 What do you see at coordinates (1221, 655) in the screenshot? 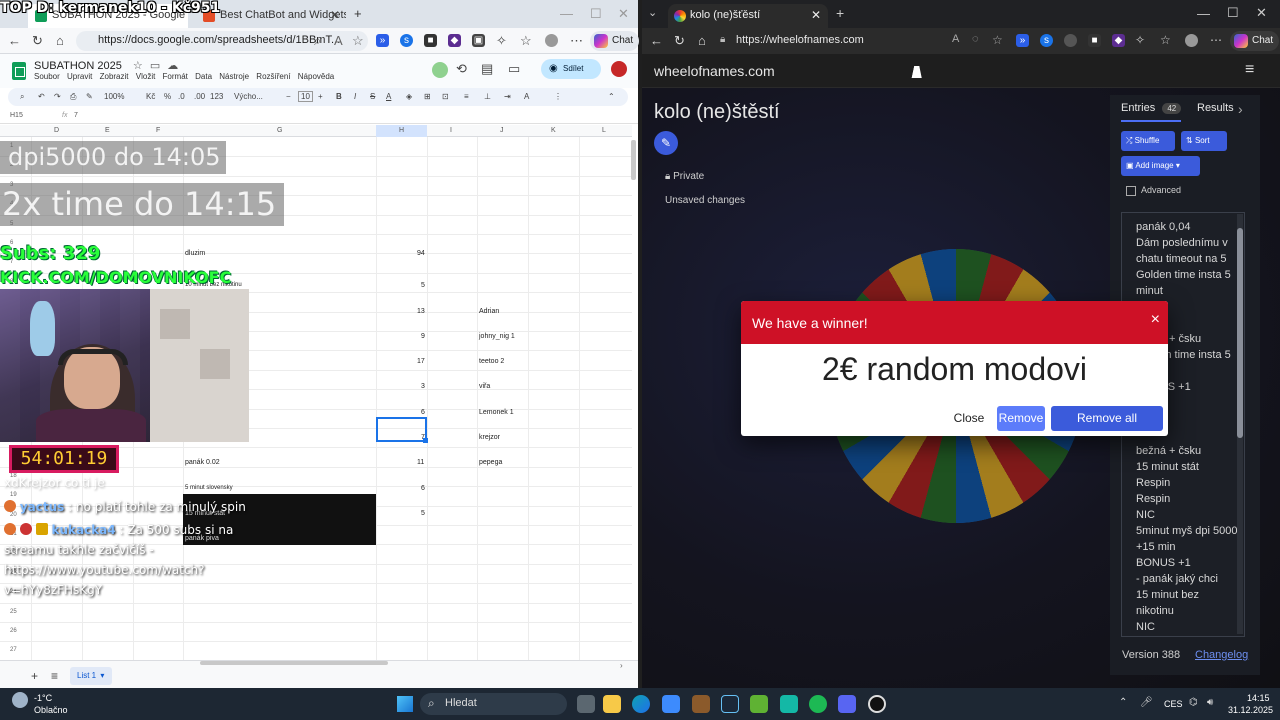
I see `changelog-link: Changelog` at bounding box center [1221, 655].